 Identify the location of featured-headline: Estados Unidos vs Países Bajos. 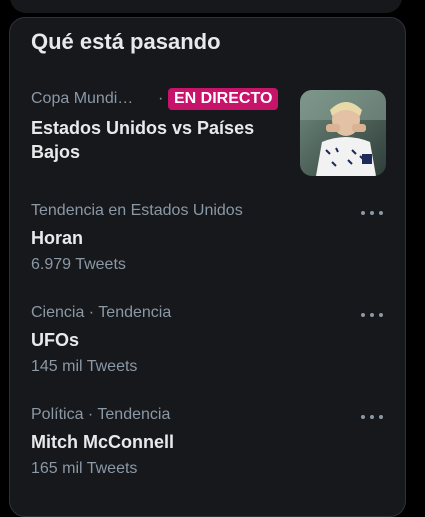
(143, 140).